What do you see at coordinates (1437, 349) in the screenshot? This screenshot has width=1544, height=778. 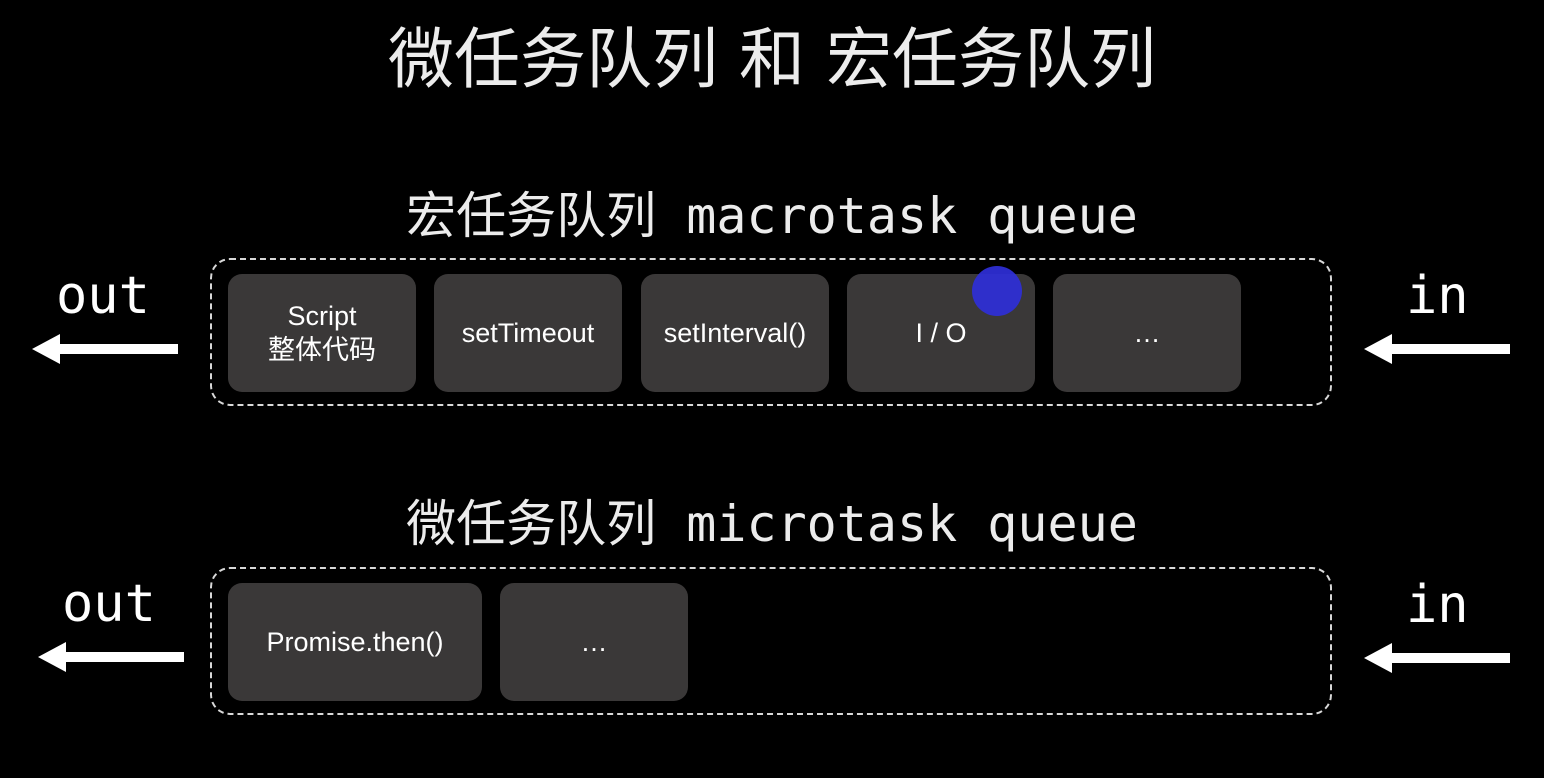 I see `macrotask-in-arrow-icon` at bounding box center [1437, 349].